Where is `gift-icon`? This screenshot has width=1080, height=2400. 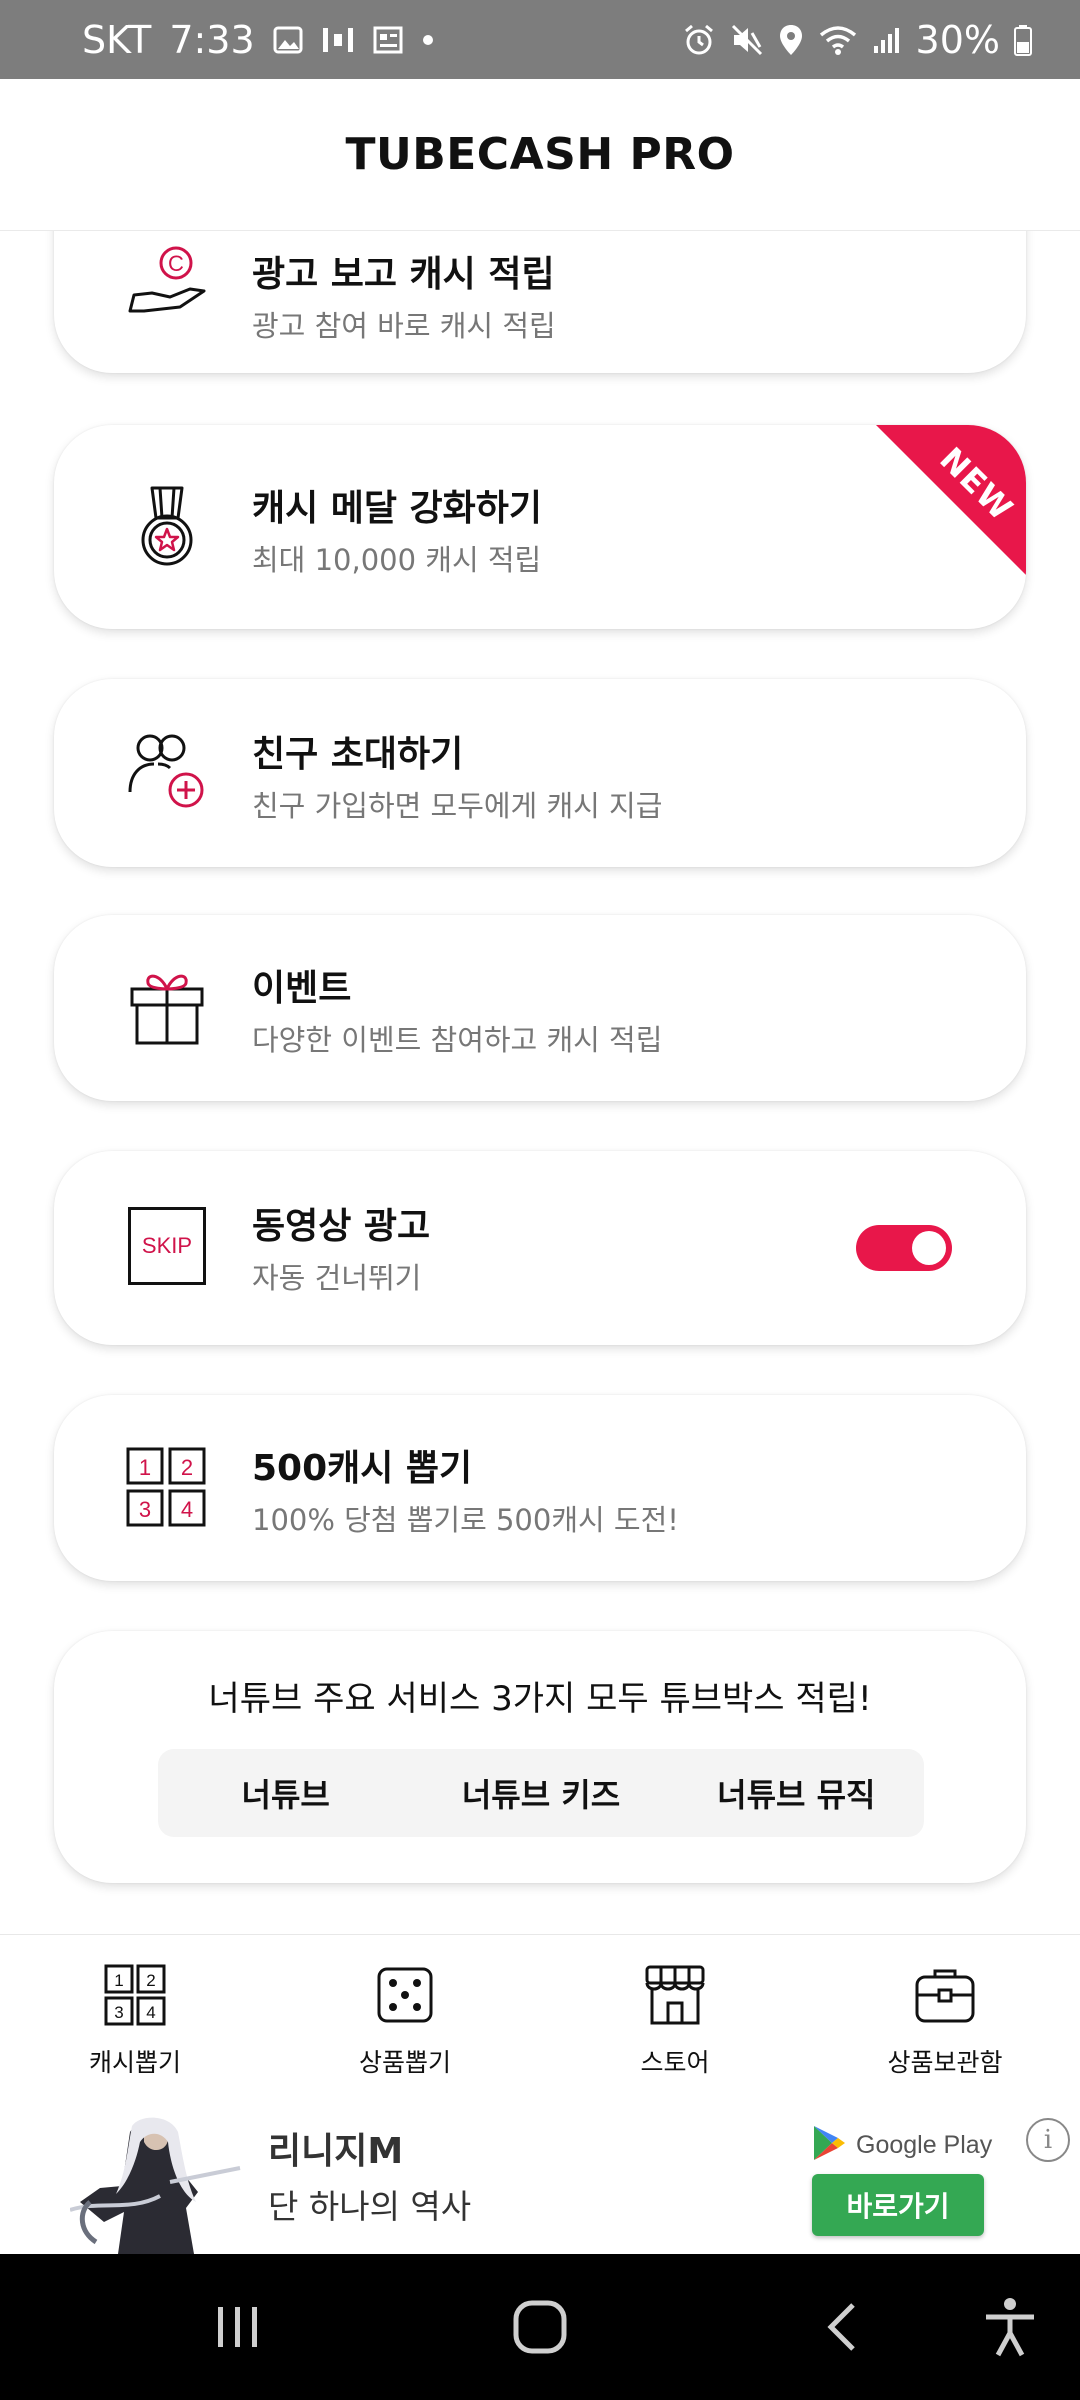 gift-icon is located at coordinates (167, 1008).